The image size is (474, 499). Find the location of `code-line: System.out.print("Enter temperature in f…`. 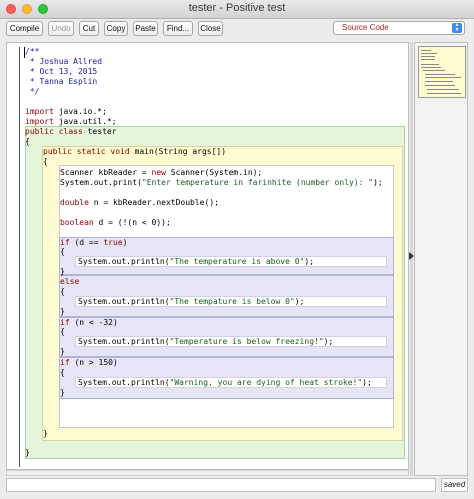

code-line: System.out.print("Enter temperature in f… is located at coordinates (221, 182).